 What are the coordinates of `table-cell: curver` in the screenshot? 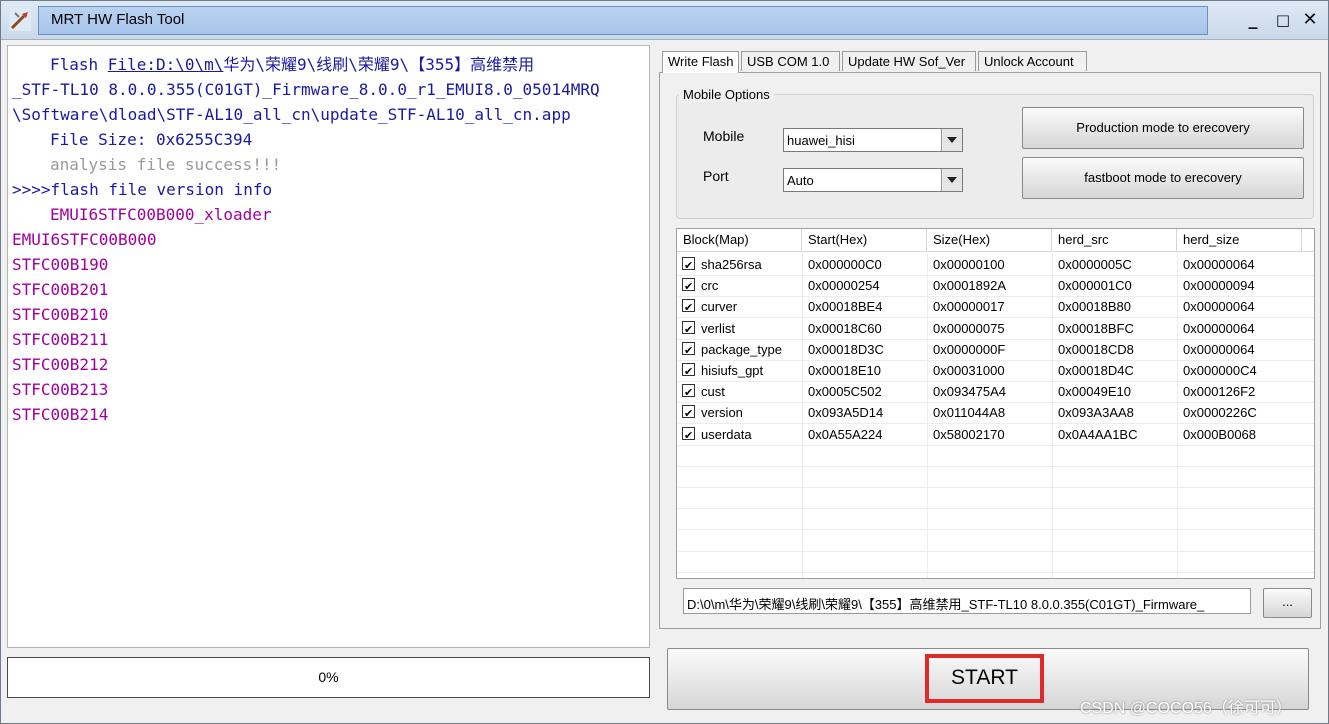 It's located at (719, 307).